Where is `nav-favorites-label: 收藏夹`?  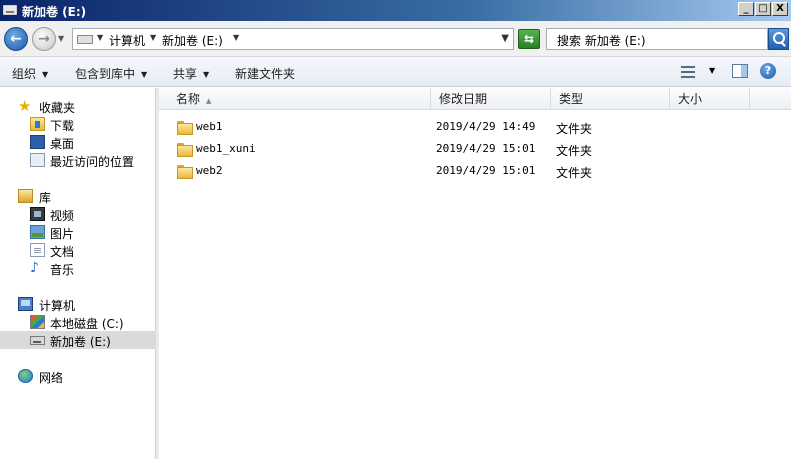
nav-favorites-label: 收藏夹 is located at coordinates (57, 108).